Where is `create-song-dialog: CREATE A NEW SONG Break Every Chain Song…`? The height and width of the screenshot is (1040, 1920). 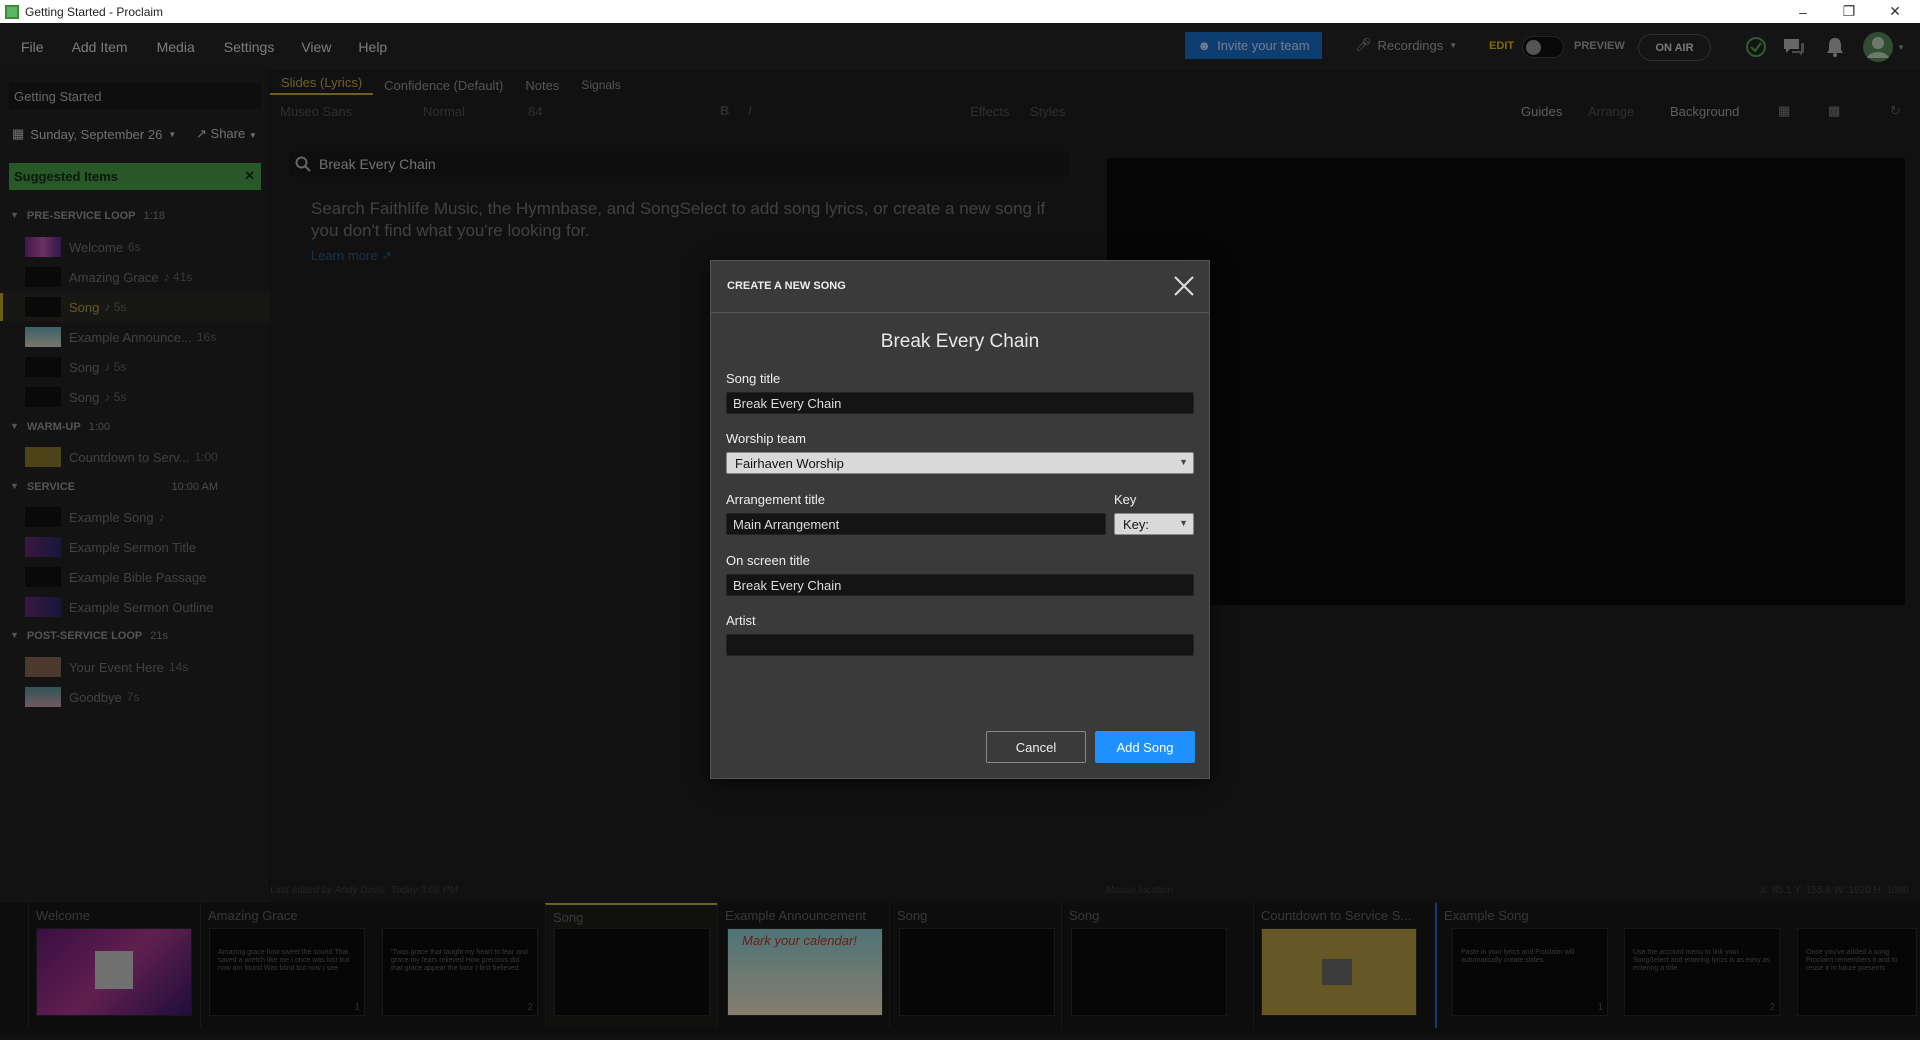 create-song-dialog: CREATE A NEW SONG Break Every Chain Song… is located at coordinates (960, 519).